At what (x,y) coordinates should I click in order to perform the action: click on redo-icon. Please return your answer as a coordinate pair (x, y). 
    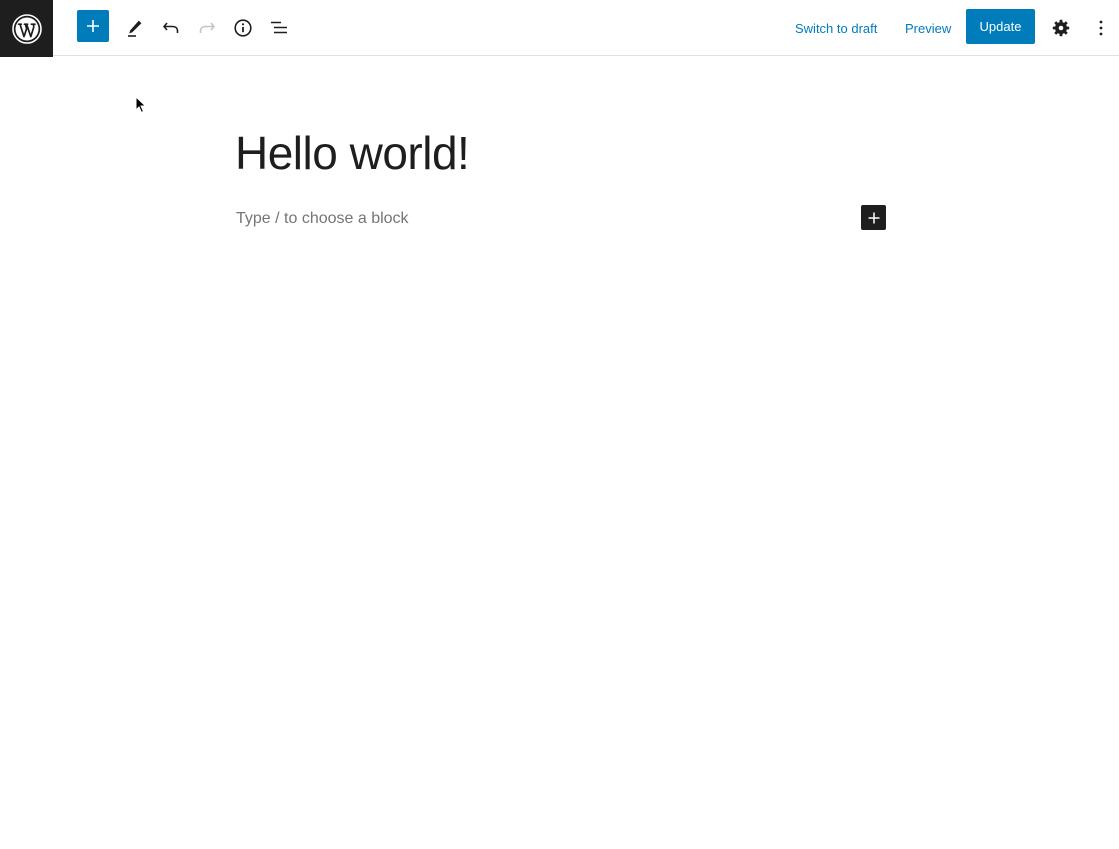
    Looking at the image, I should click on (207, 27).